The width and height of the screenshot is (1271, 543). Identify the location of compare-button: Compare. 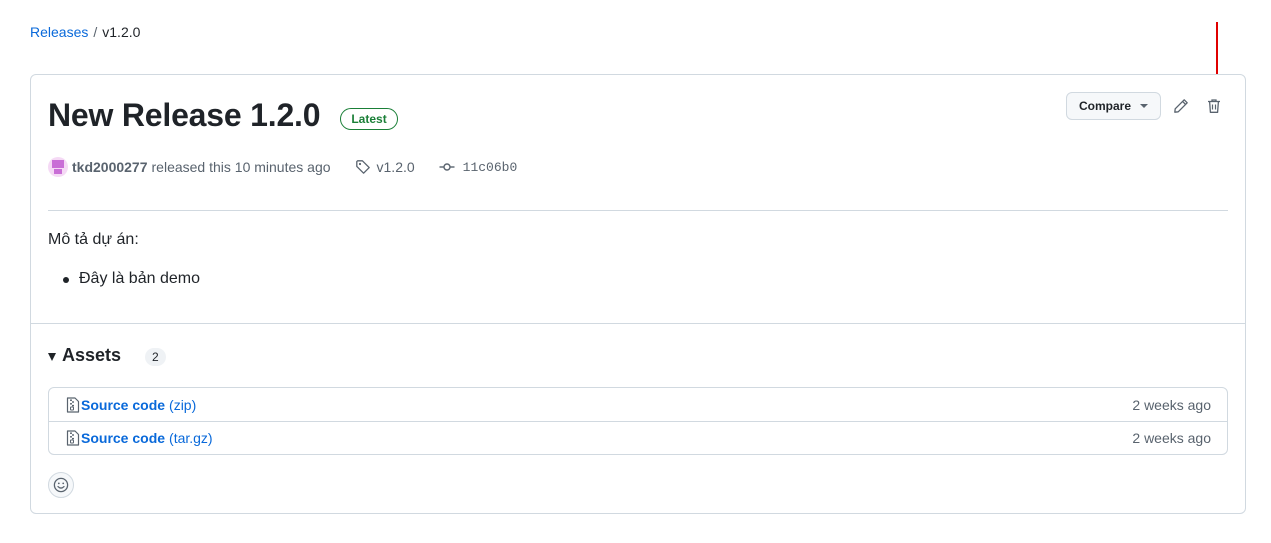
(1113, 106).